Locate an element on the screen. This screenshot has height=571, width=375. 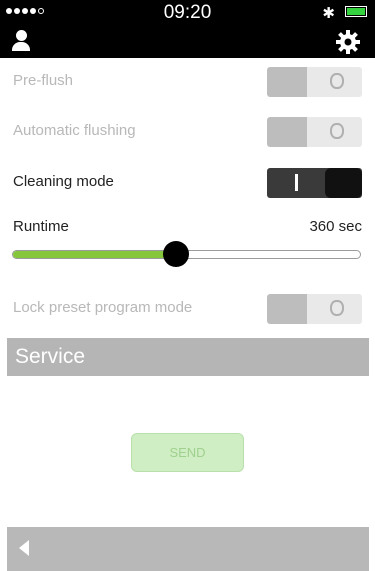
automatic-flushing-toggle is located at coordinates (314, 132).